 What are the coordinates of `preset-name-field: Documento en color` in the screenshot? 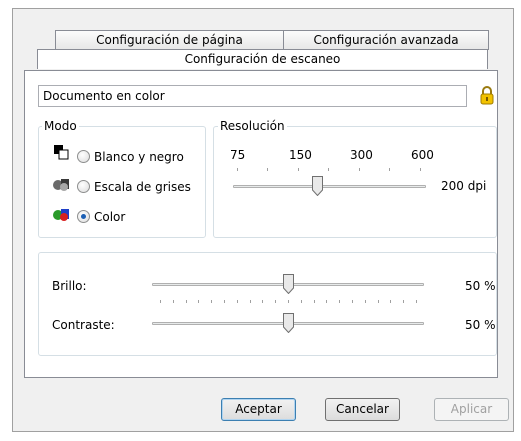 It's located at (252, 96).